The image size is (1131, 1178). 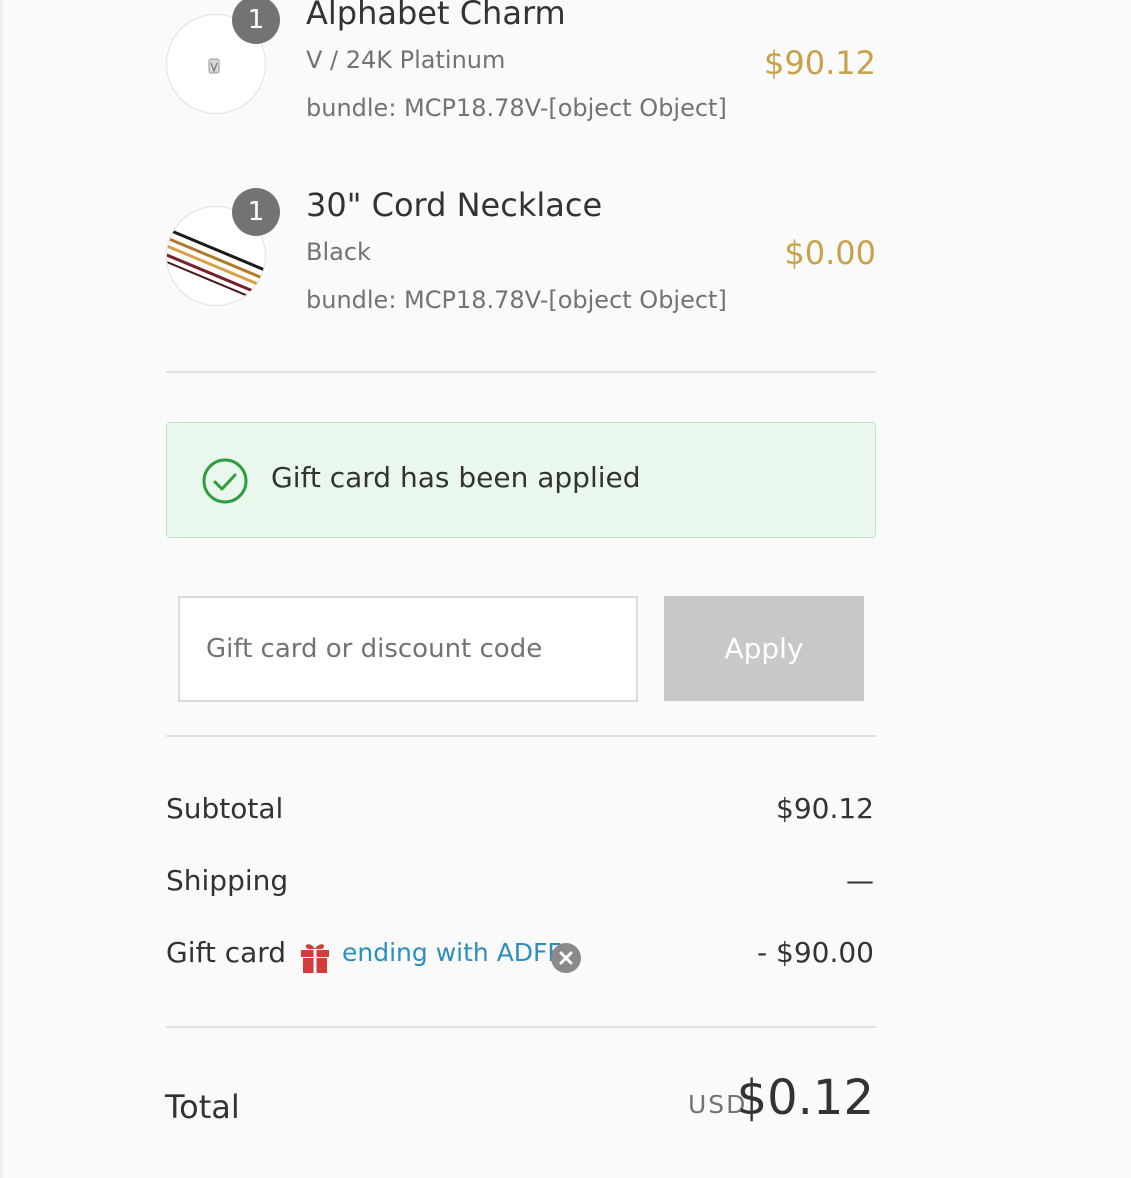 I want to click on gift-card-value: - $90.00, so click(x=815, y=952).